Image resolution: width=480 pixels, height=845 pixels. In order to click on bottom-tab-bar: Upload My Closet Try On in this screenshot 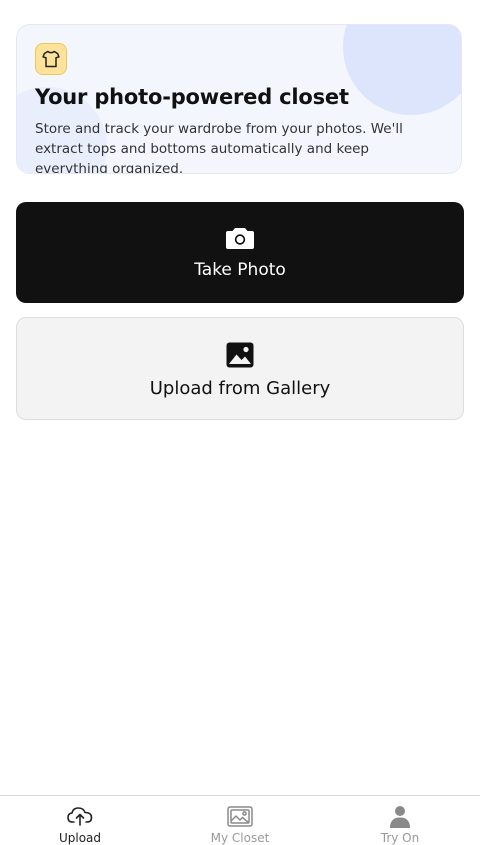, I will do `click(240, 820)`.